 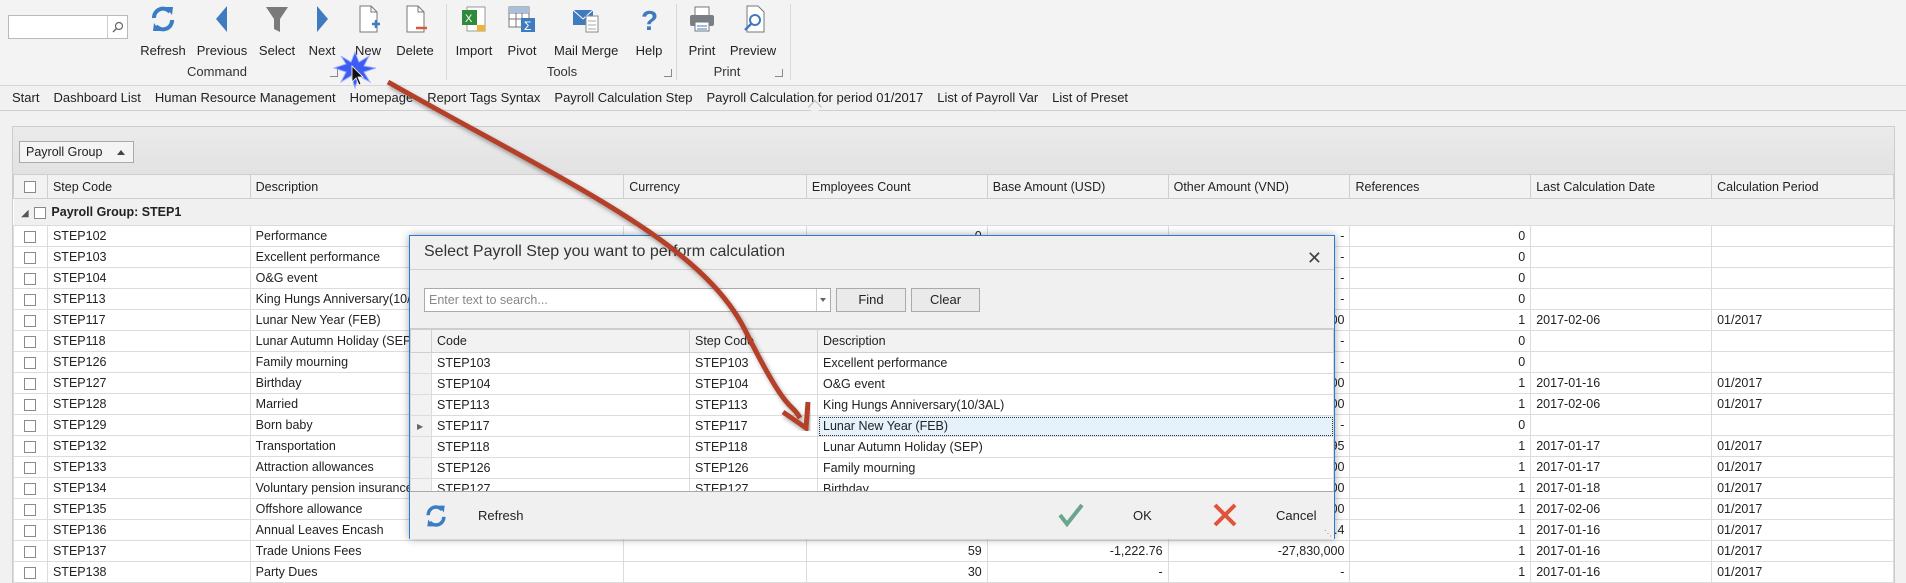 What do you see at coordinates (40, 212) in the screenshot?
I see `group-checkbox` at bounding box center [40, 212].